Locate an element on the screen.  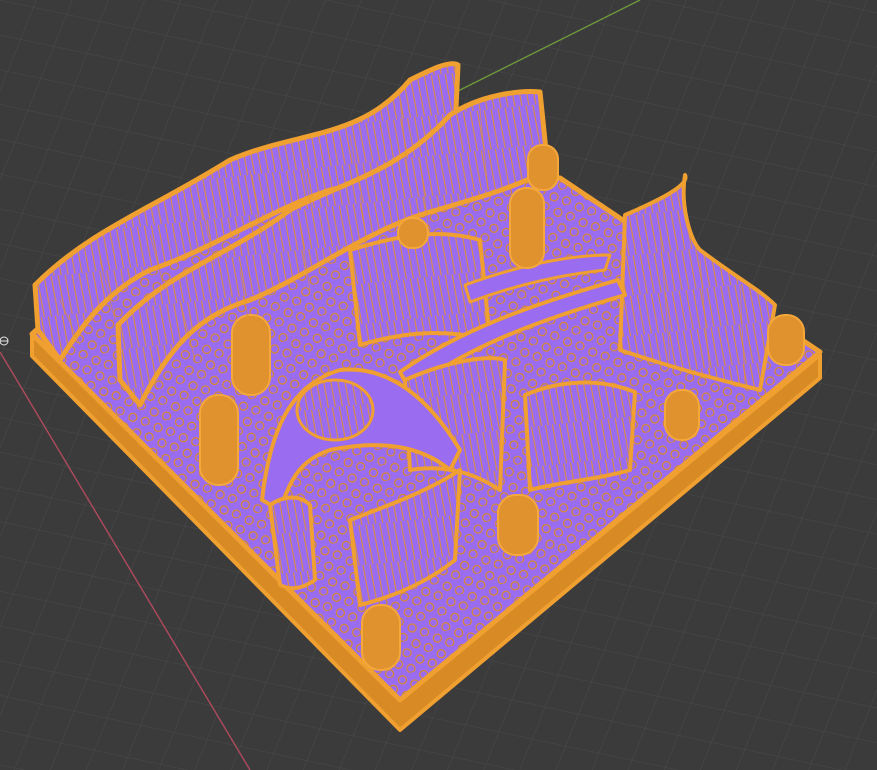
dome-top is located at coordinates (335, 410).